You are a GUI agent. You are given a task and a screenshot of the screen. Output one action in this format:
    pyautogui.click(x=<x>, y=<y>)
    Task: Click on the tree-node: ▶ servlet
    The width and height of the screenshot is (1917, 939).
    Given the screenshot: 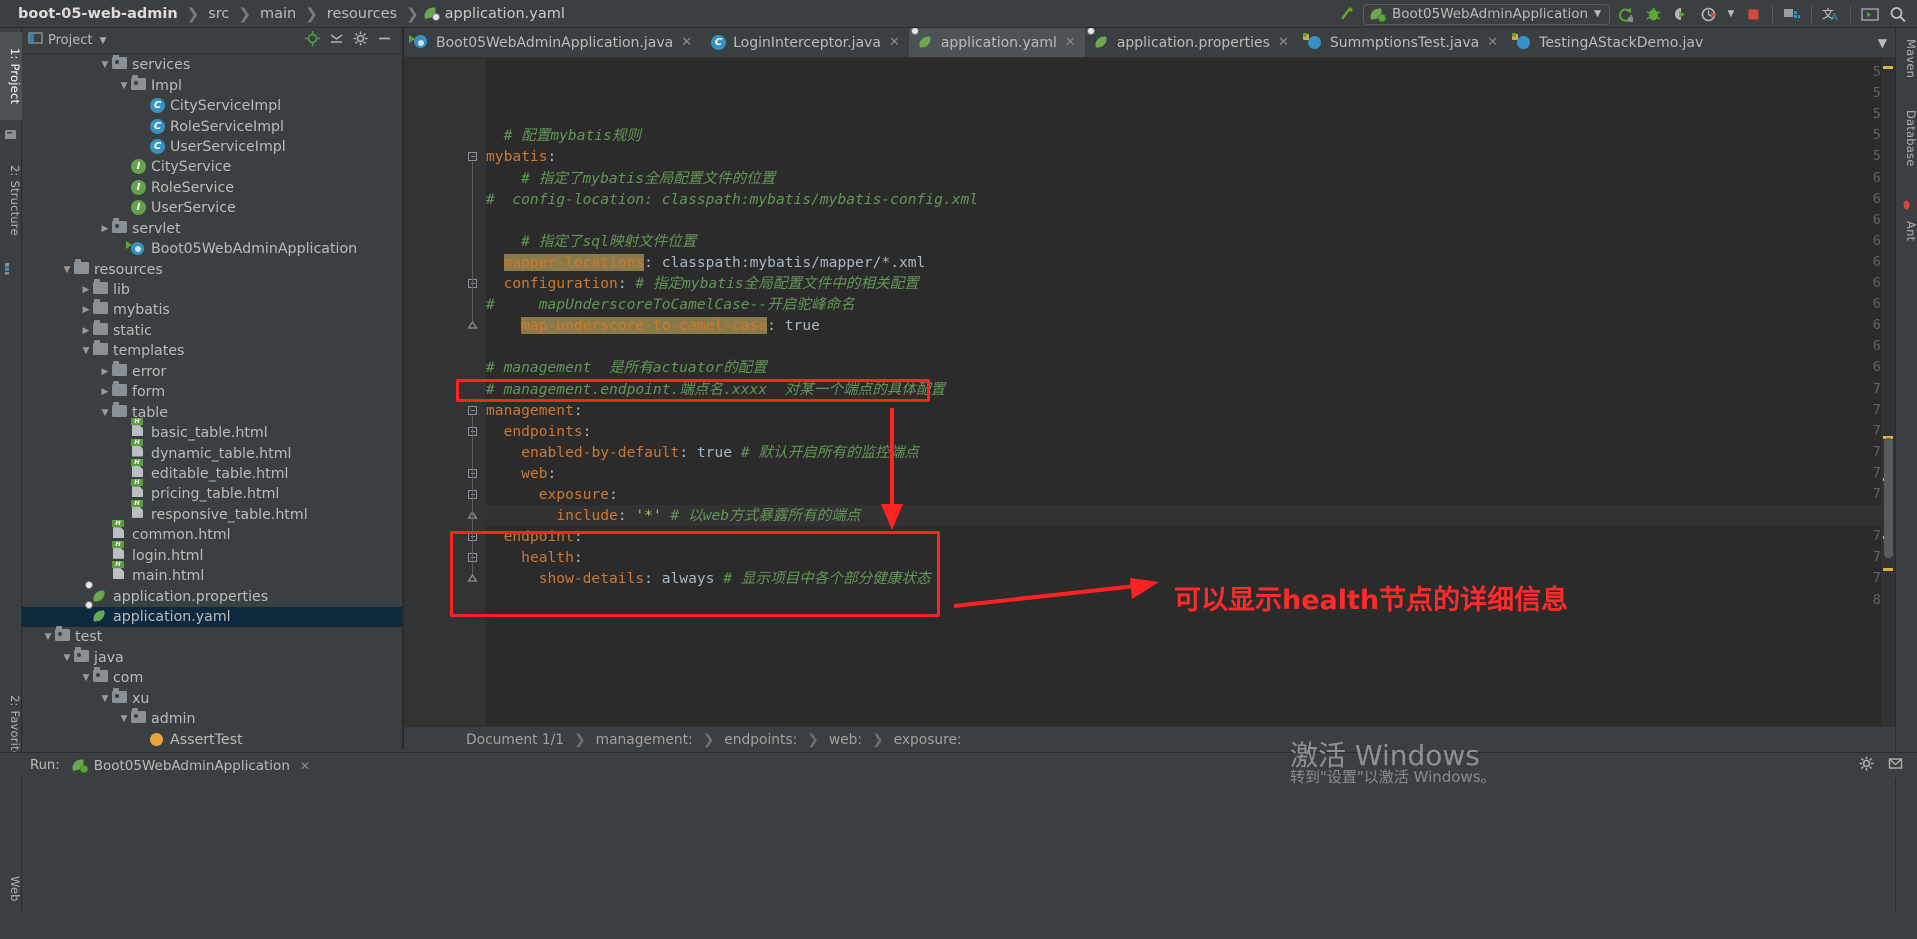 What is the action you would take?
    pyautogui.click(x=212, y=228)
    